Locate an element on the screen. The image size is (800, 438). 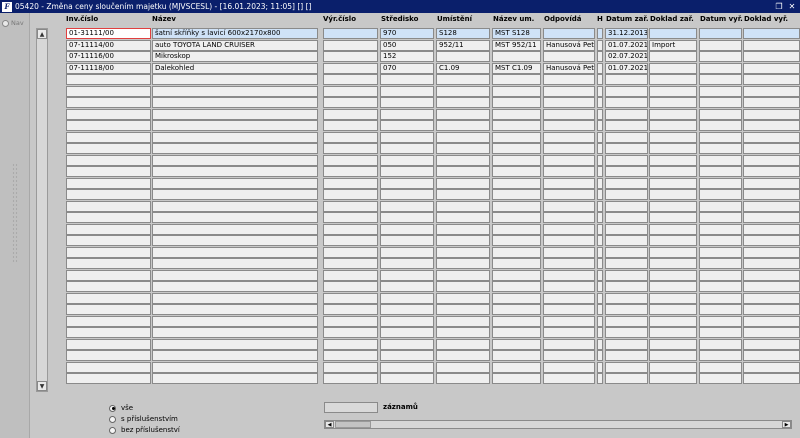
column-header-dz: Datum zař. is located at coordinates (627, 19).